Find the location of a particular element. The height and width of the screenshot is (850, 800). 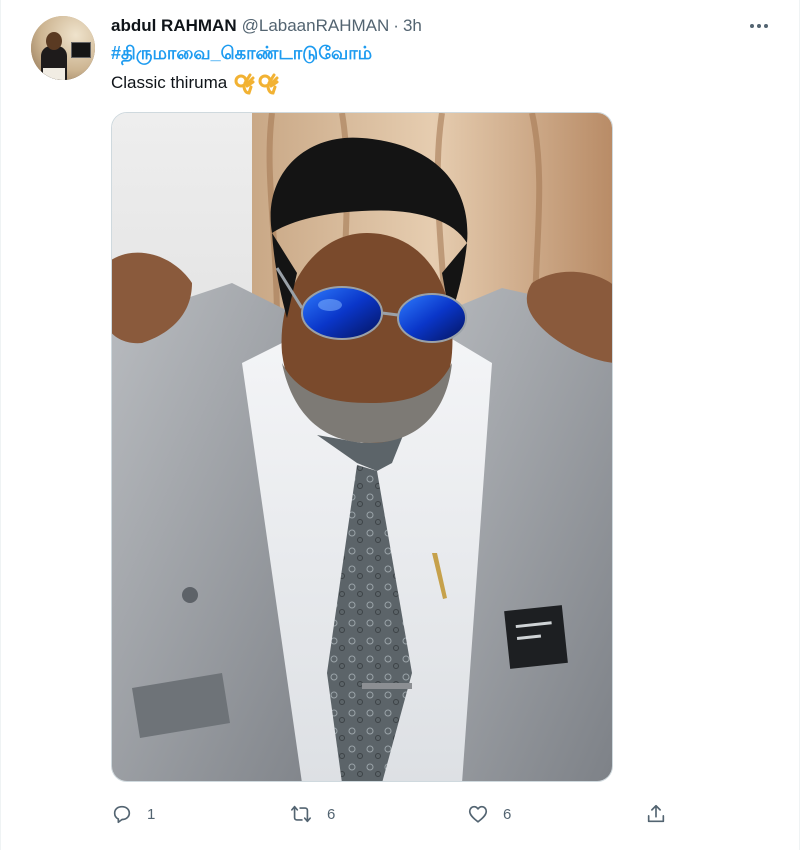

emoji-group is located at coordinates (256, 83).